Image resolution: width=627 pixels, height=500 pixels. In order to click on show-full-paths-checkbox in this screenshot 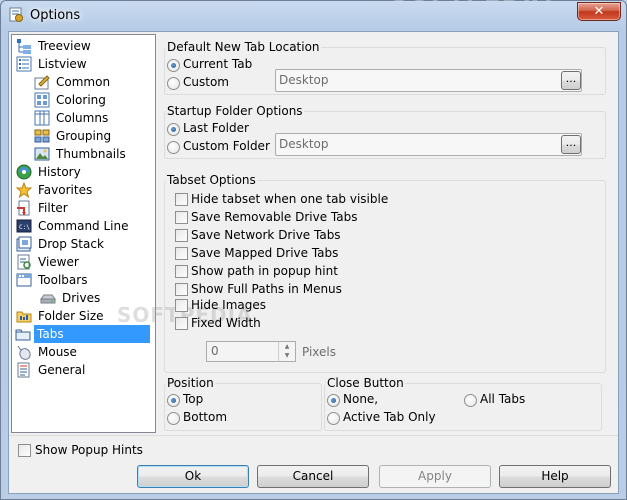, I will do `click(181, 289)`.